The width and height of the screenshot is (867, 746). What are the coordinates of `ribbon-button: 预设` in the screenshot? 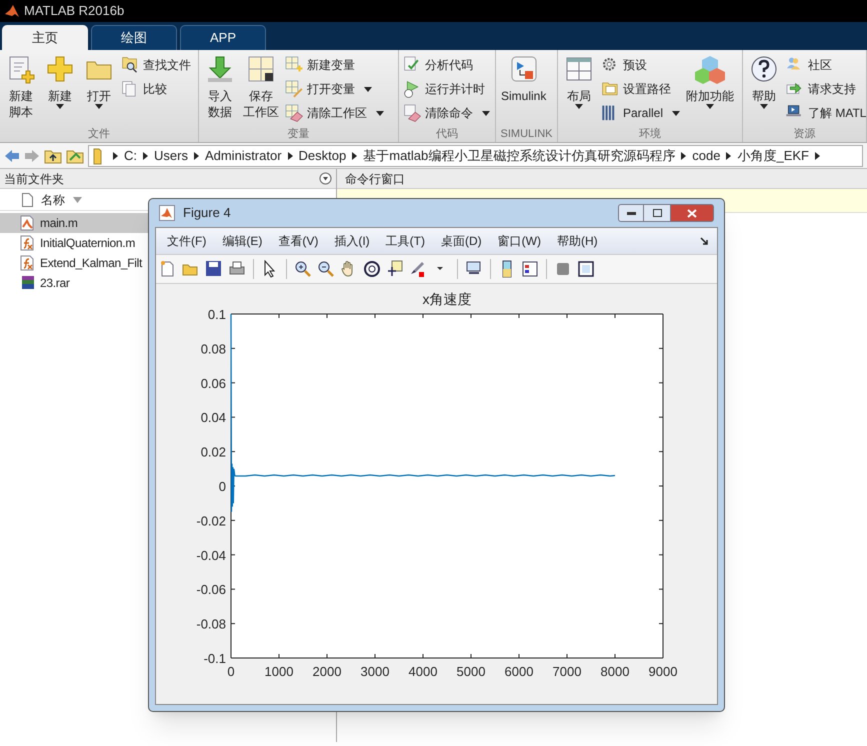 It's located at (641, 65).